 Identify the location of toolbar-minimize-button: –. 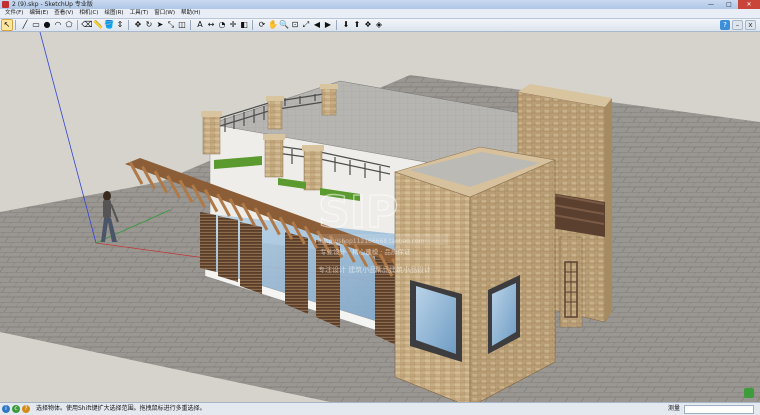
(737, 25).